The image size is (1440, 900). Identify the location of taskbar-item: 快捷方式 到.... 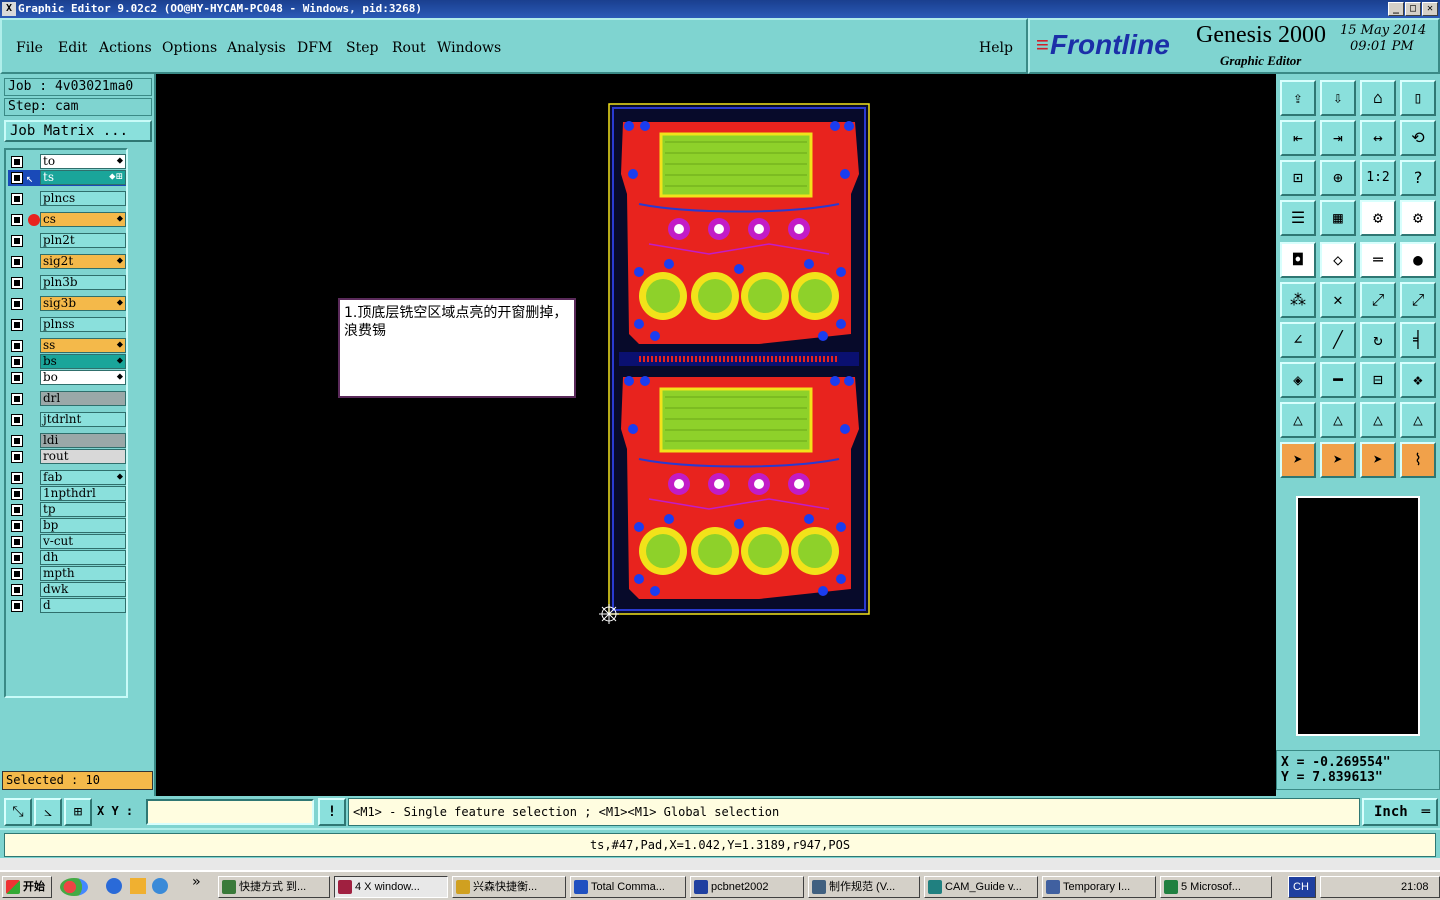
(274, 887).